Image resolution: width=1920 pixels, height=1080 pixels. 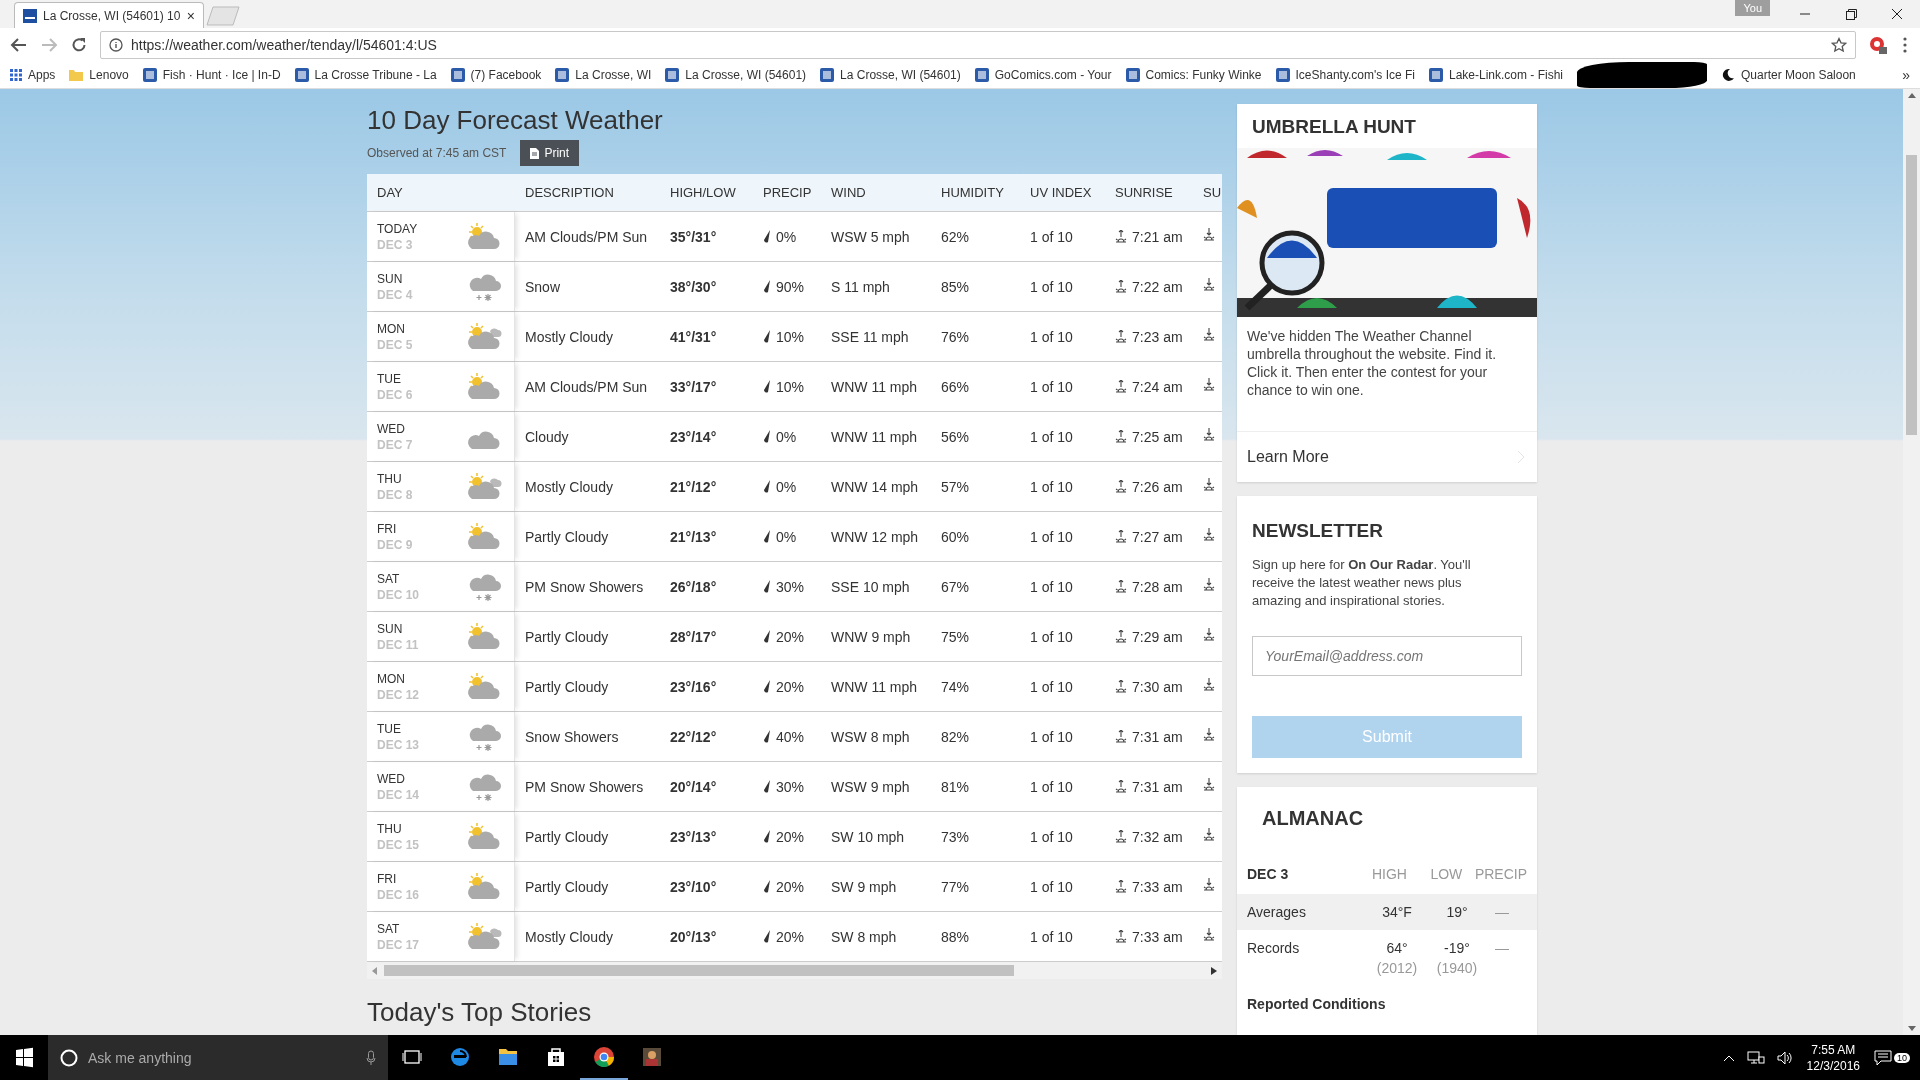 What do you see at coordinates (693, 536) in the screenshot?
I see `temperature-text: 21°/13°` at bounding box center [693, 536].